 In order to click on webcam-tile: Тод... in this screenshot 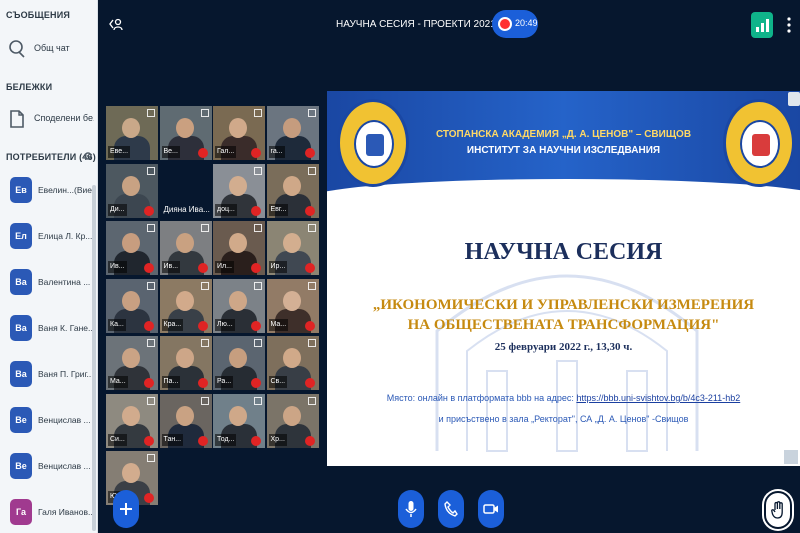, I will do `click(239, 420)`.